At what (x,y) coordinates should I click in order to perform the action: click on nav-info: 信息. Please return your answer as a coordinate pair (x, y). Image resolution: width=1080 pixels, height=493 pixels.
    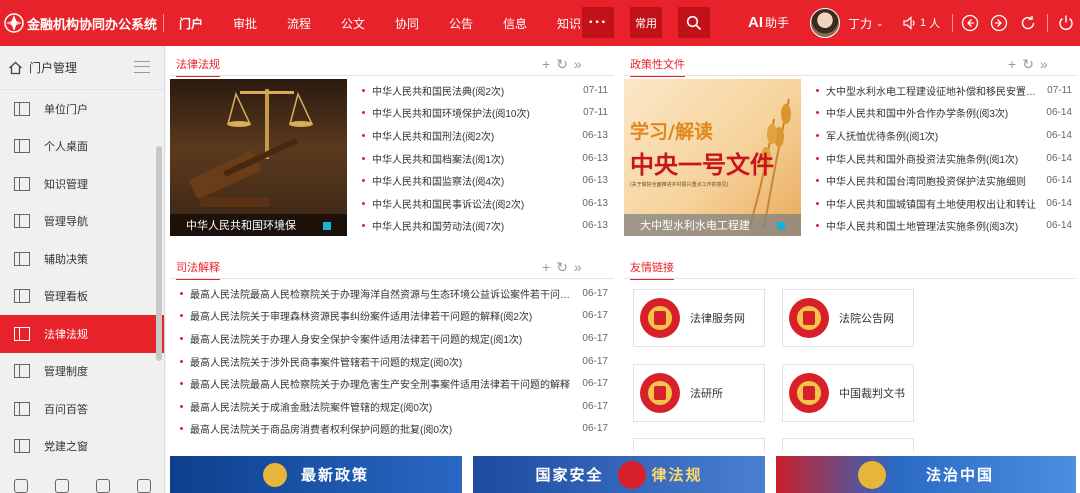
    Looking at the image, I should click on (515, 23).